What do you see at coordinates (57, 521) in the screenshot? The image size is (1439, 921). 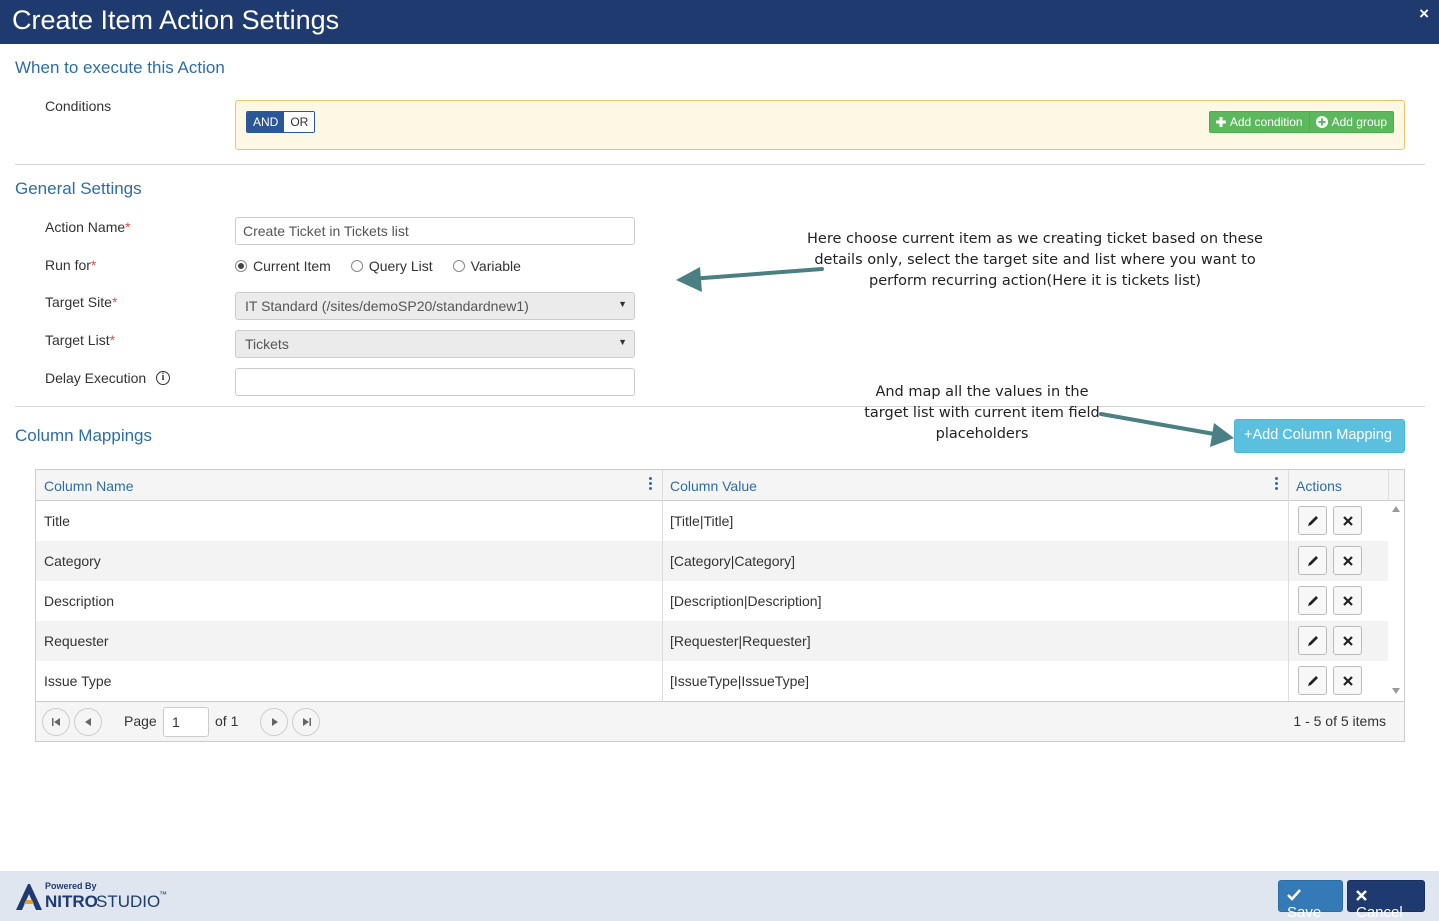 I see `cell-column-name: Title` at bounding box center [57, 521].